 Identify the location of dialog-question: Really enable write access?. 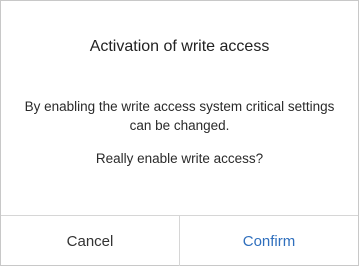
(179, 158).